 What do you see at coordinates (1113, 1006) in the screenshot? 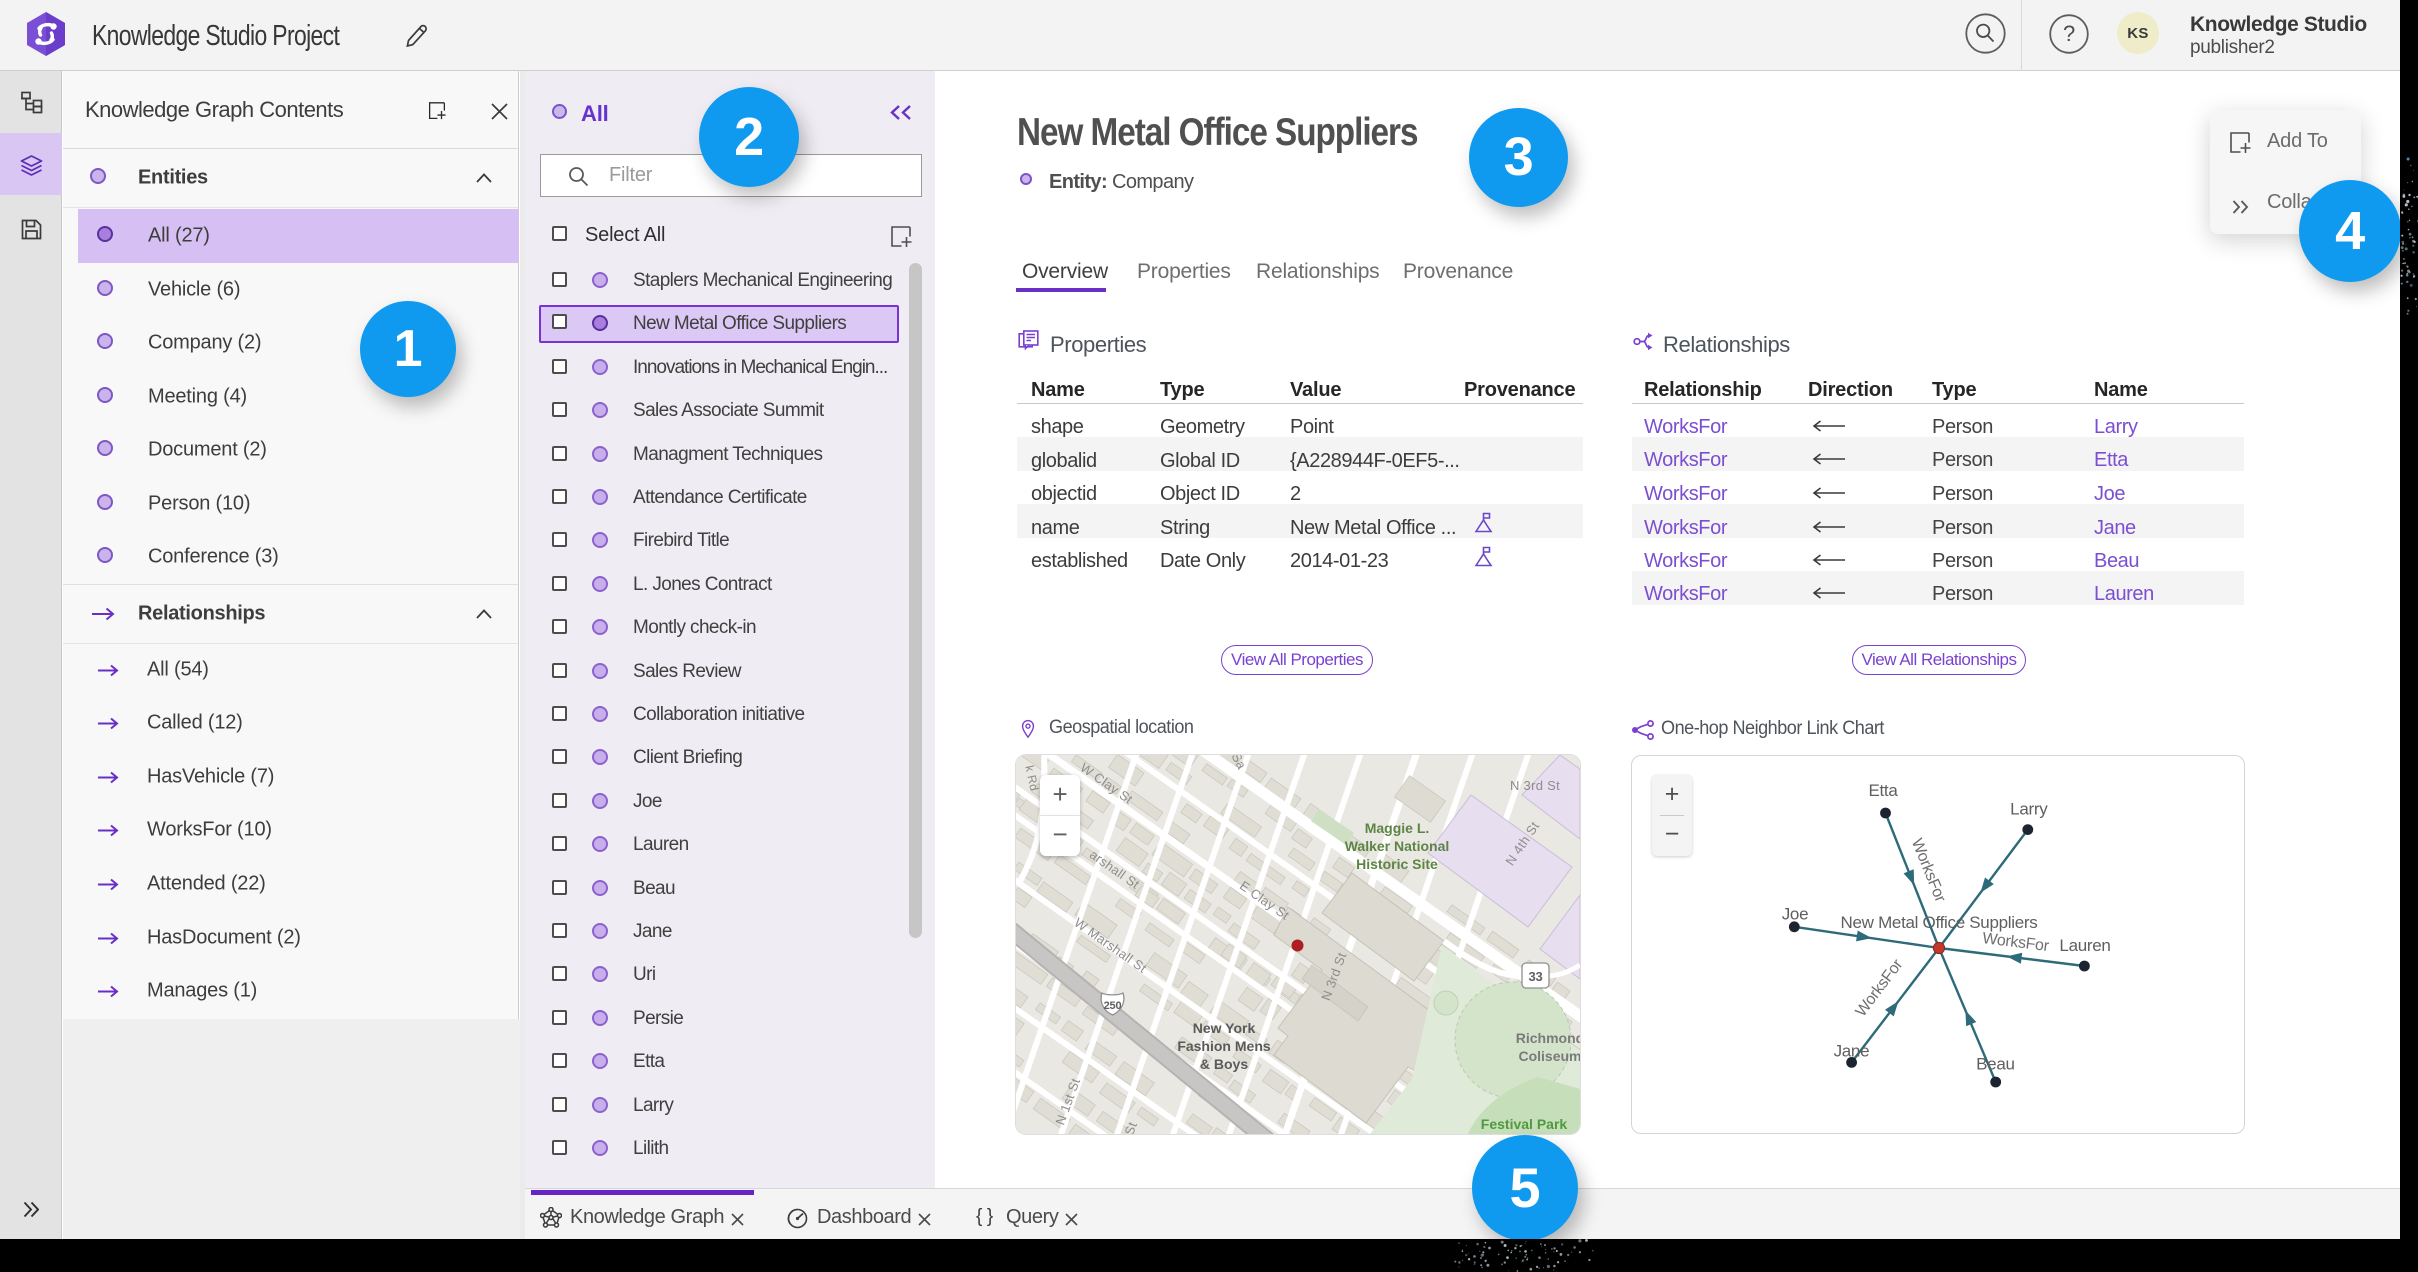
I see `svg-text: 250` at bounding box center [1113, 1006].